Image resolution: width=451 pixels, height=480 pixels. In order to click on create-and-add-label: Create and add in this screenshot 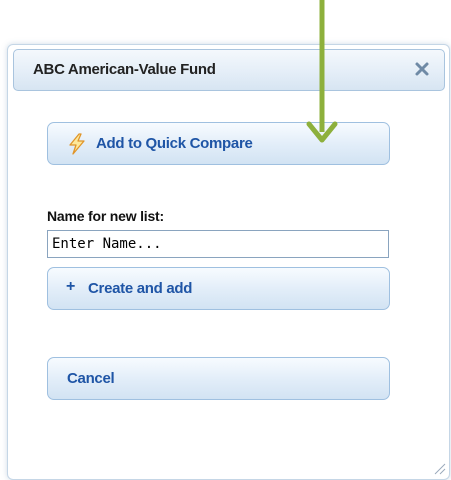, I will do `click(140, 288)`.